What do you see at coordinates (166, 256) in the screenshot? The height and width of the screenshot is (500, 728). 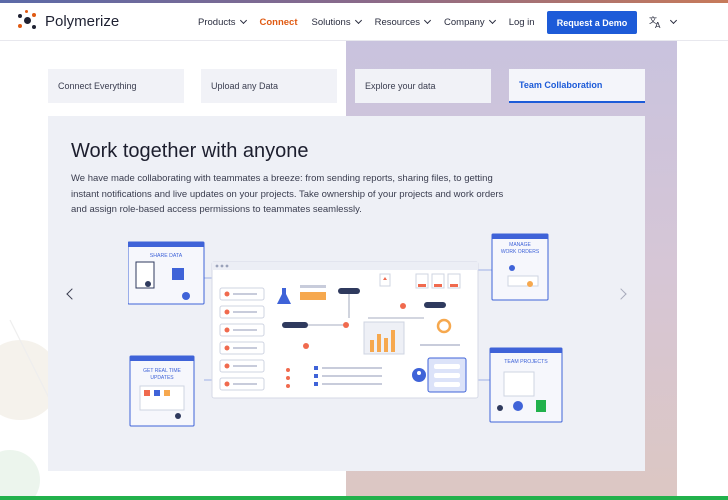 I see `share-data-label: SHARE DATA` at bounding box center [166, 256].